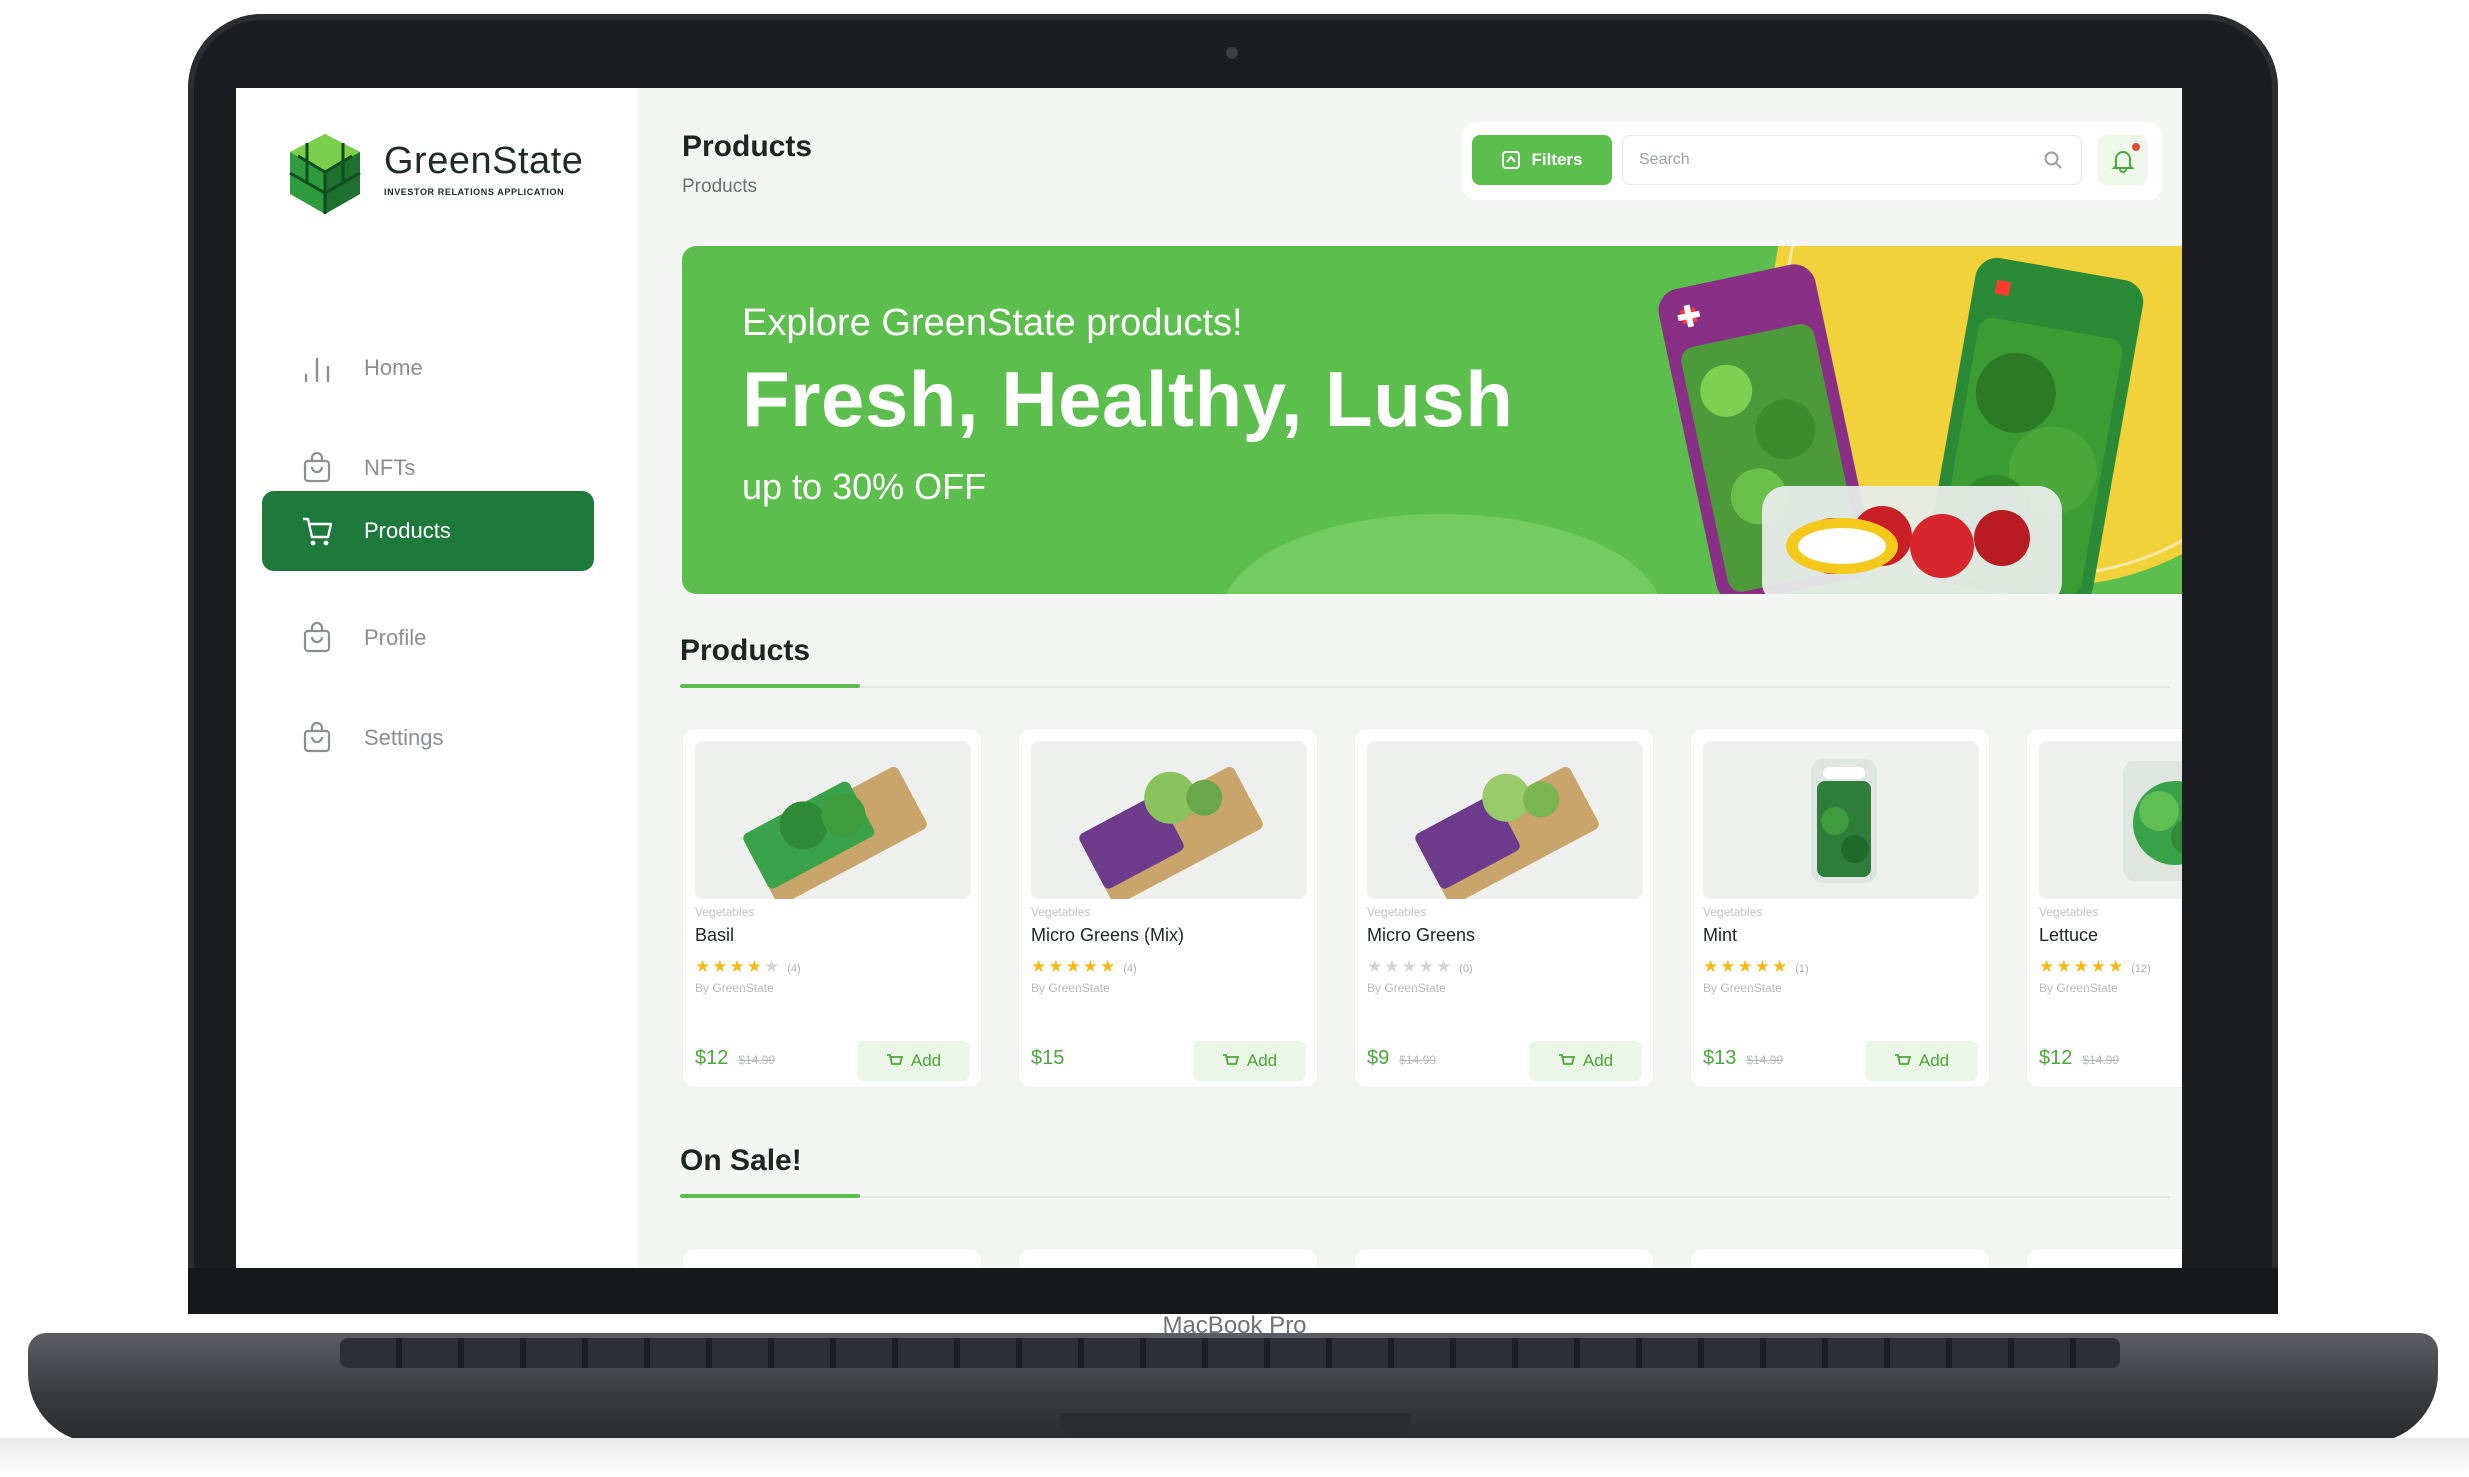 The height and width of the screenshot is (1477, 2469). I want to click on filters-button: Filters, so click(1542, 160).